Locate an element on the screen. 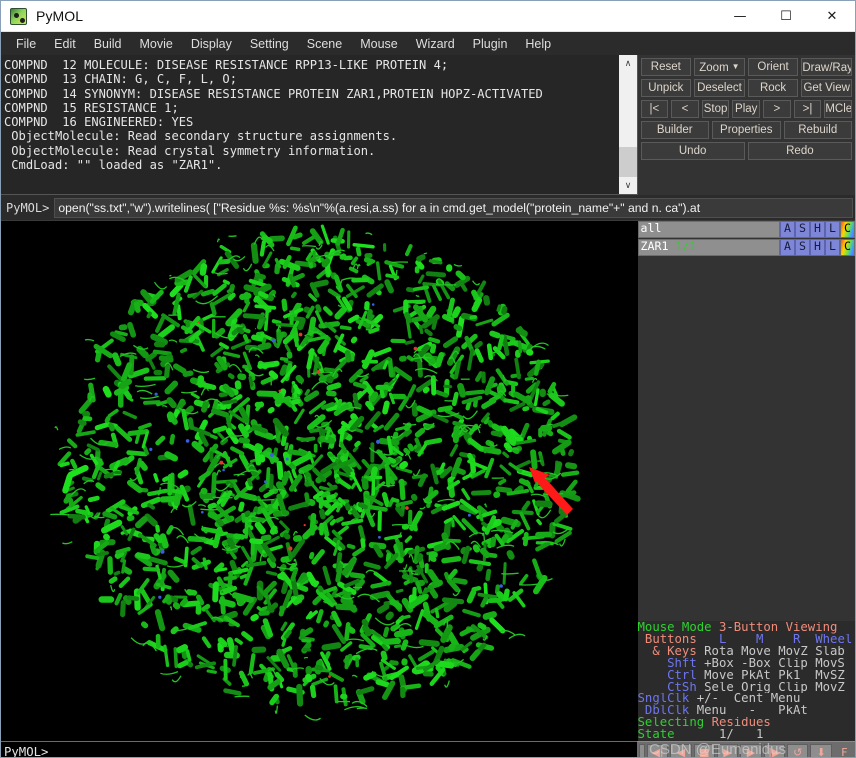 The width and height of the screenshot is (856, 758). mouse-mode-line: Mouse Mode 3-Button Viewing is located at coordinates (746, 628).